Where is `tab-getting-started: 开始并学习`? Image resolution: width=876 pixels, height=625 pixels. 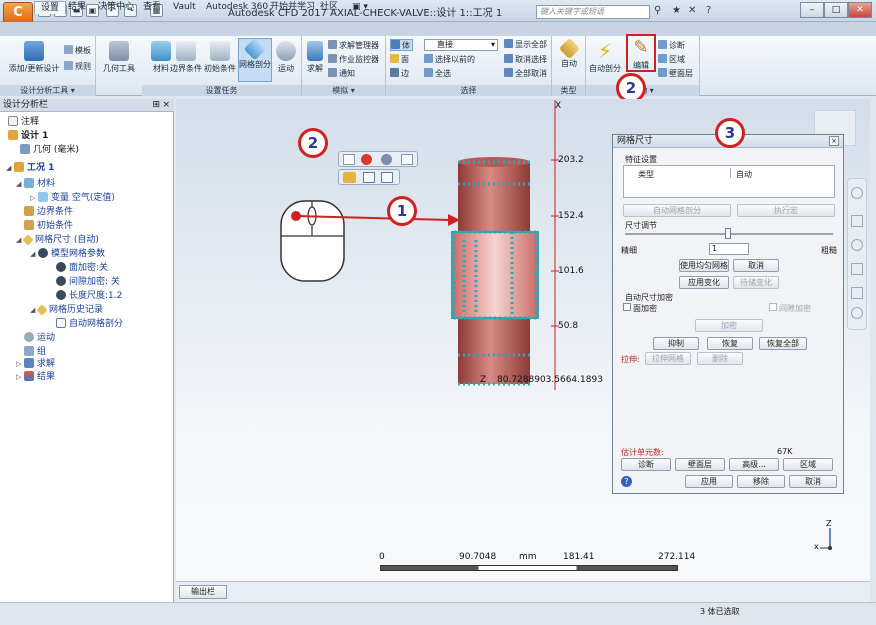 tab-getting-started: 开始并学习 is located at coordinates (292, 7).